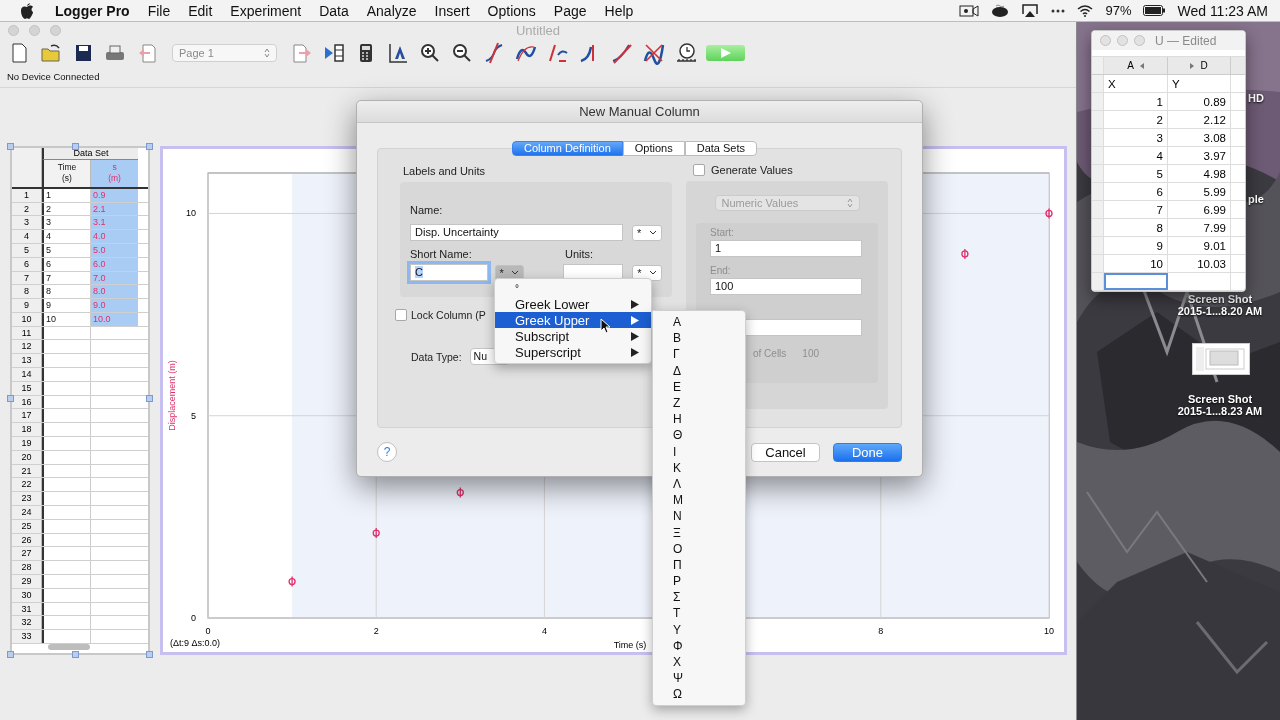 This screenshot has height=720, width=1280. What do you see at coordinates (699, 597) in the screenshot?
I see `menu-item: Σ` at bounding box center [699, 597].